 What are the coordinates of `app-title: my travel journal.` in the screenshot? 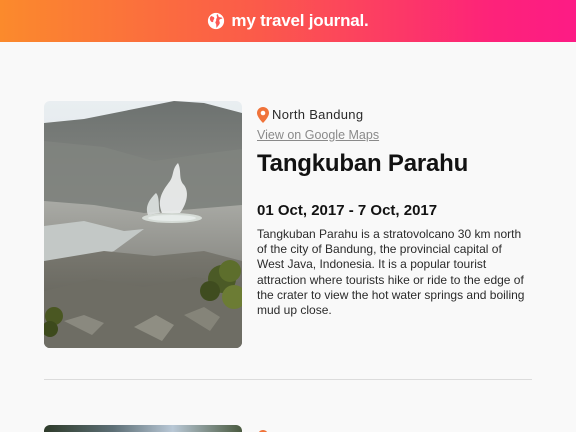 It's located at (300, 20).